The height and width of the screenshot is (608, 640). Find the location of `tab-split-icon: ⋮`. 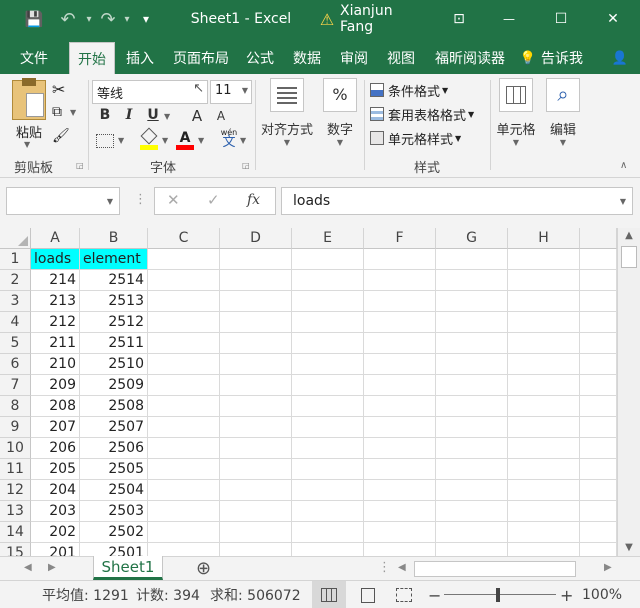

tab-split-icon: ⋮ is located at coordinates (384, 567).